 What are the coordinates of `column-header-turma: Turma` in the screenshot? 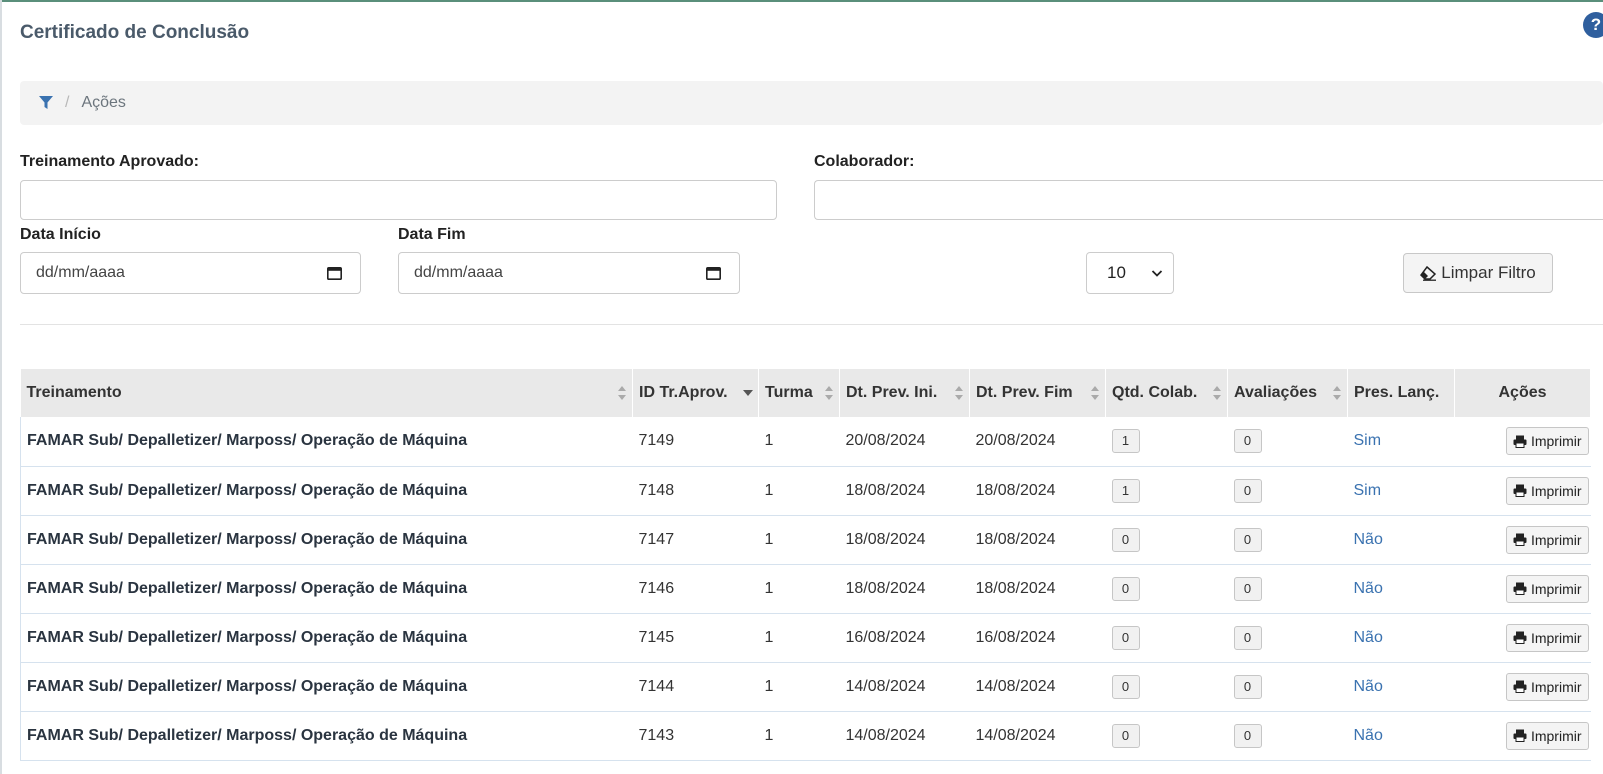 It's located at (799, 393).